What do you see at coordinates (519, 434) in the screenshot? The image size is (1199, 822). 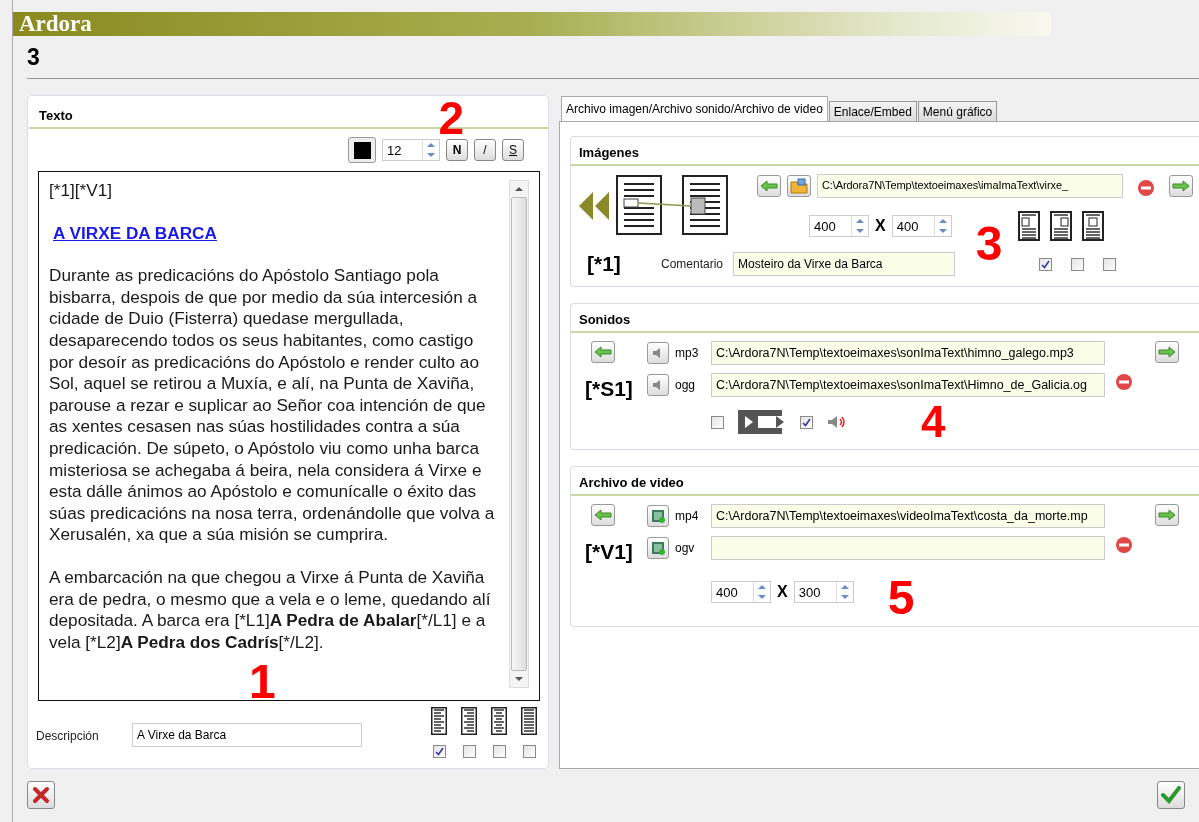 I see `scrollbar` at bounding box center [519, 434].